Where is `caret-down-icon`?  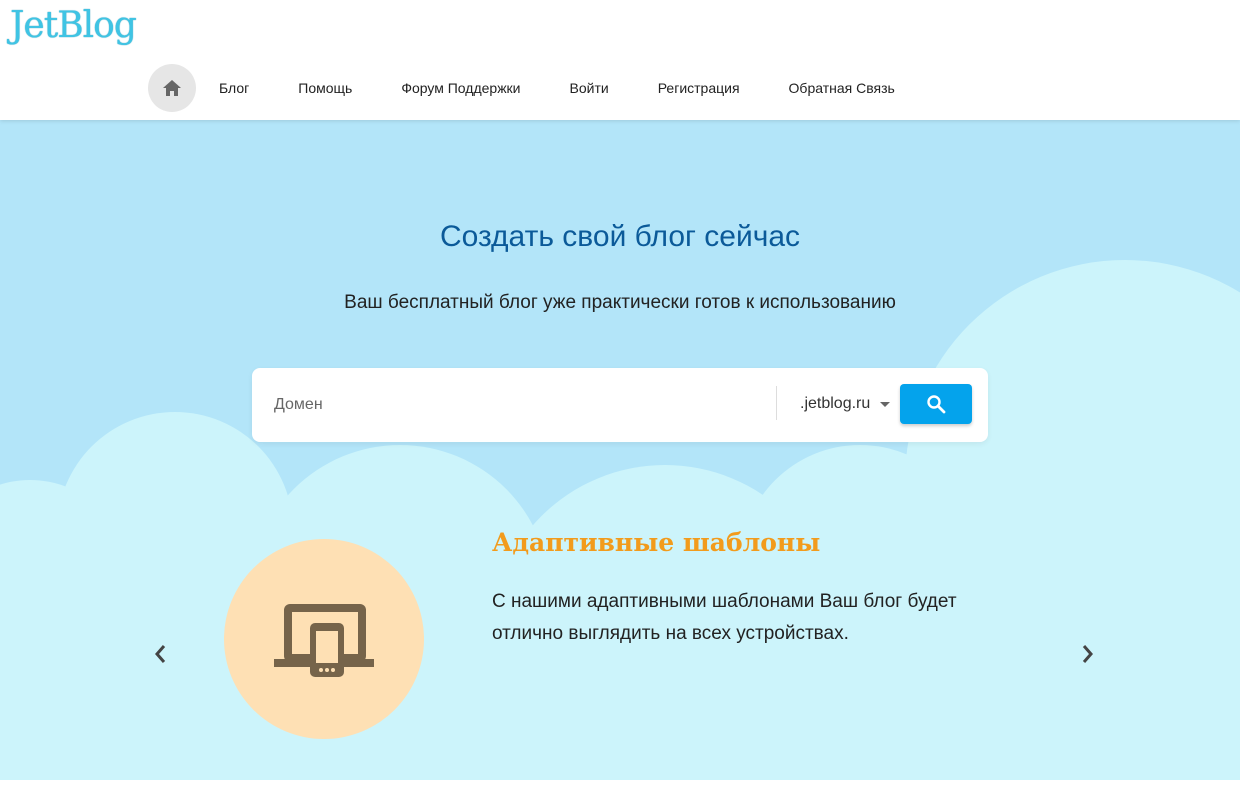
caret-down-icon is located at coordinates (885, 404).